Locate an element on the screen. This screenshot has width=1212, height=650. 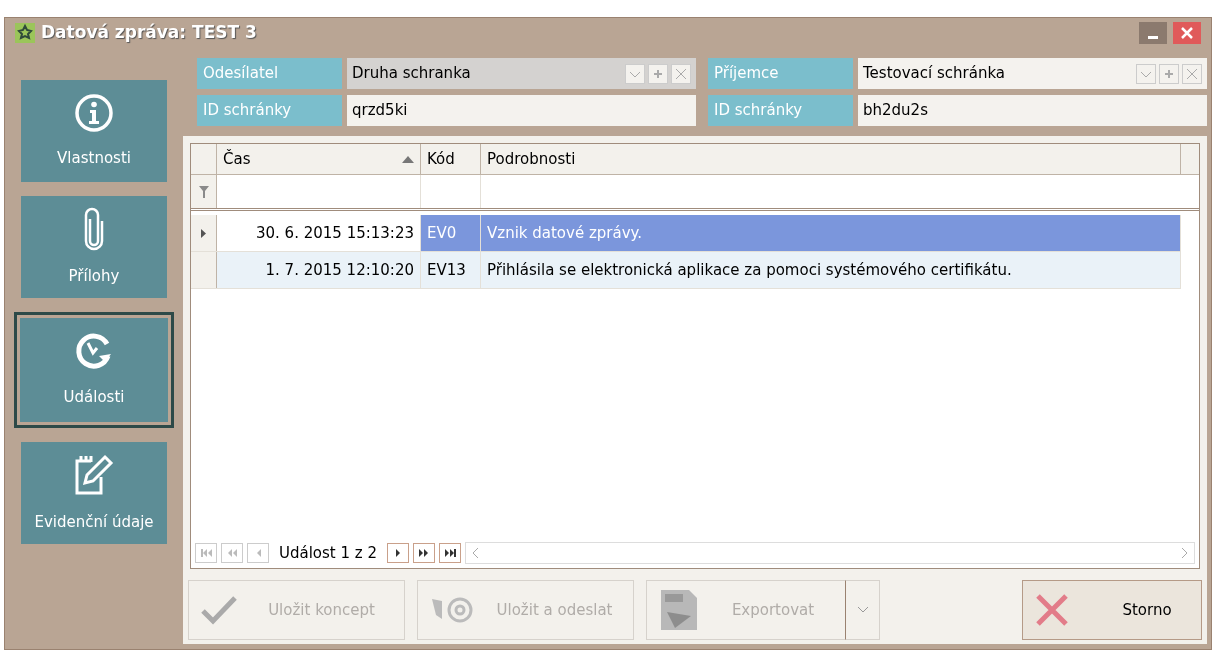
window-title: Datová zpráva: TEST 3 is located at coordinates (149, 33).